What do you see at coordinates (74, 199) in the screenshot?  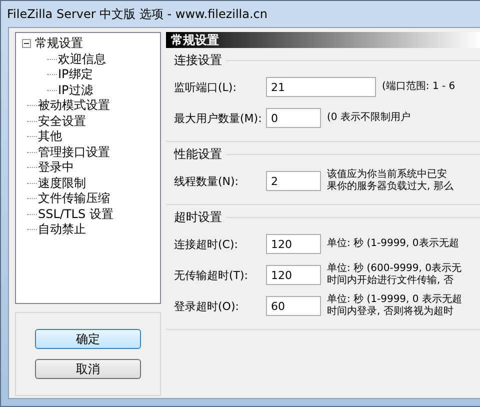 I see `tree-item: 文件传输压缩` at bounding box center [74, 199].